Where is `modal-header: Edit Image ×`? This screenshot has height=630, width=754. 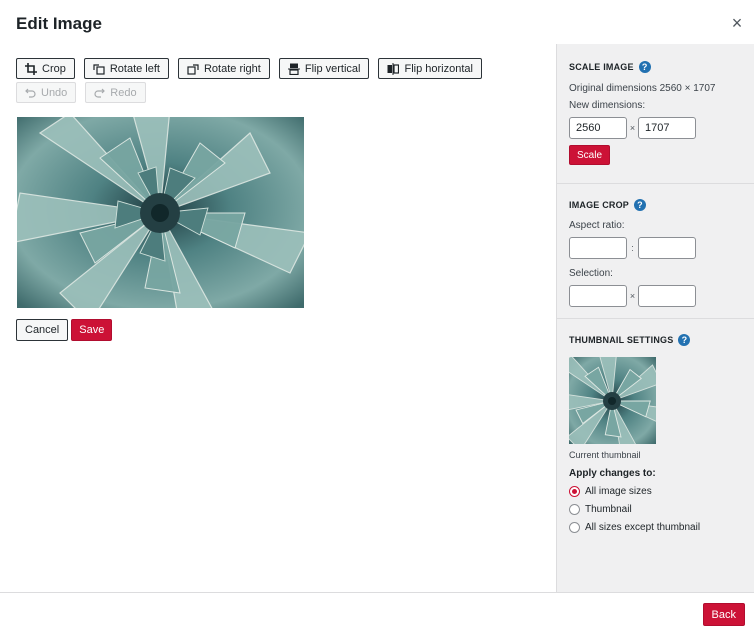 modal-header: Edit Image × is located at coordinates (377, 22).